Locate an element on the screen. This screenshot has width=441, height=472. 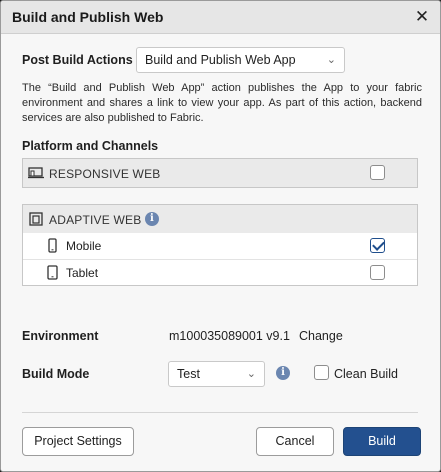
clean-build-checkbox is located at coordinates (321, 372).